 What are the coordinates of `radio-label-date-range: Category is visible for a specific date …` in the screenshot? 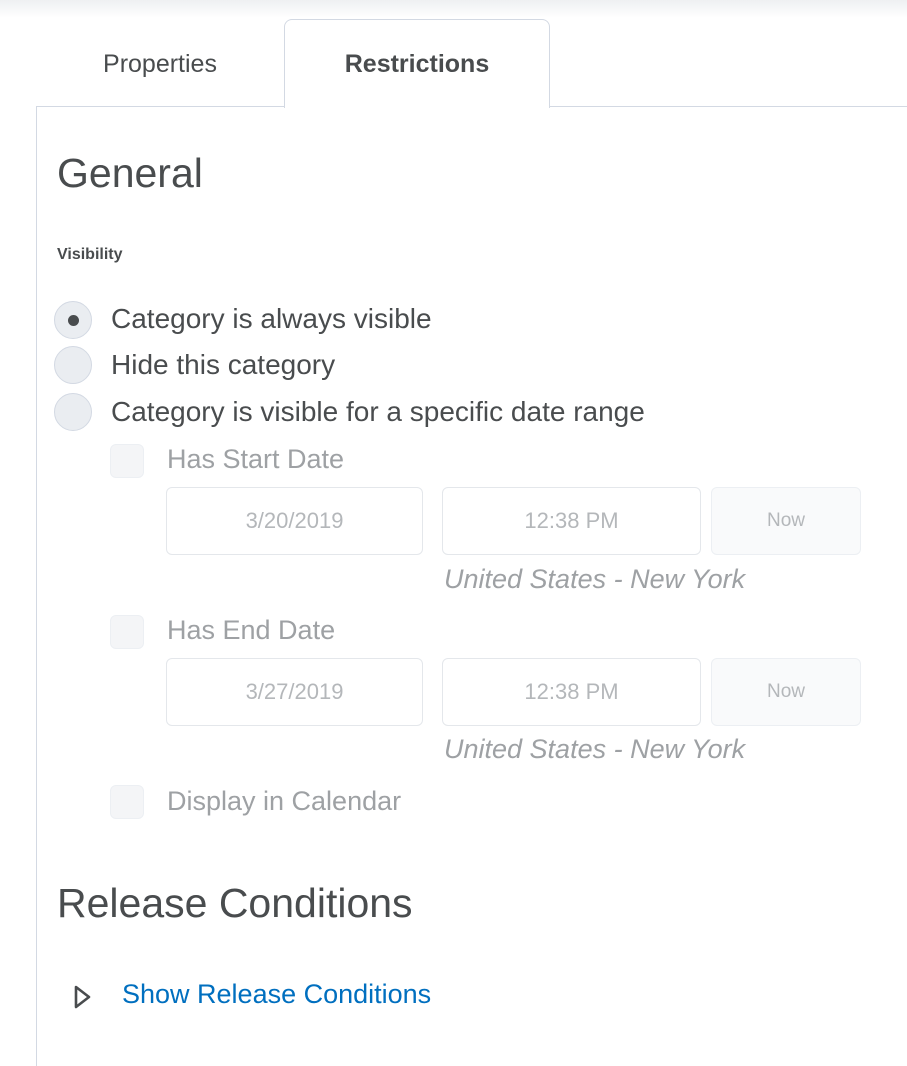 It's located at (378, 412).